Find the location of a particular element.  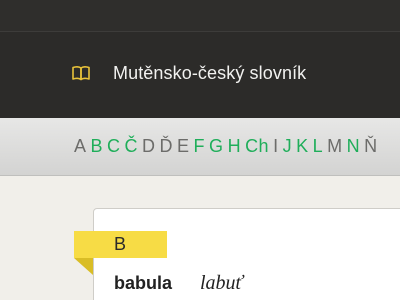

alphabet-letter: L is located at coordinates (318, 146).